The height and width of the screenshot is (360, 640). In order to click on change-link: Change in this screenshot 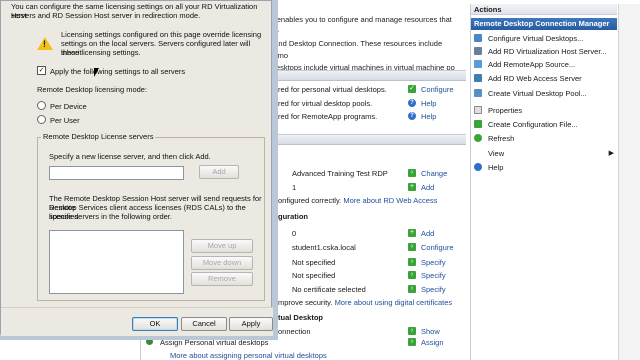, I will do `click(434, 173)`.